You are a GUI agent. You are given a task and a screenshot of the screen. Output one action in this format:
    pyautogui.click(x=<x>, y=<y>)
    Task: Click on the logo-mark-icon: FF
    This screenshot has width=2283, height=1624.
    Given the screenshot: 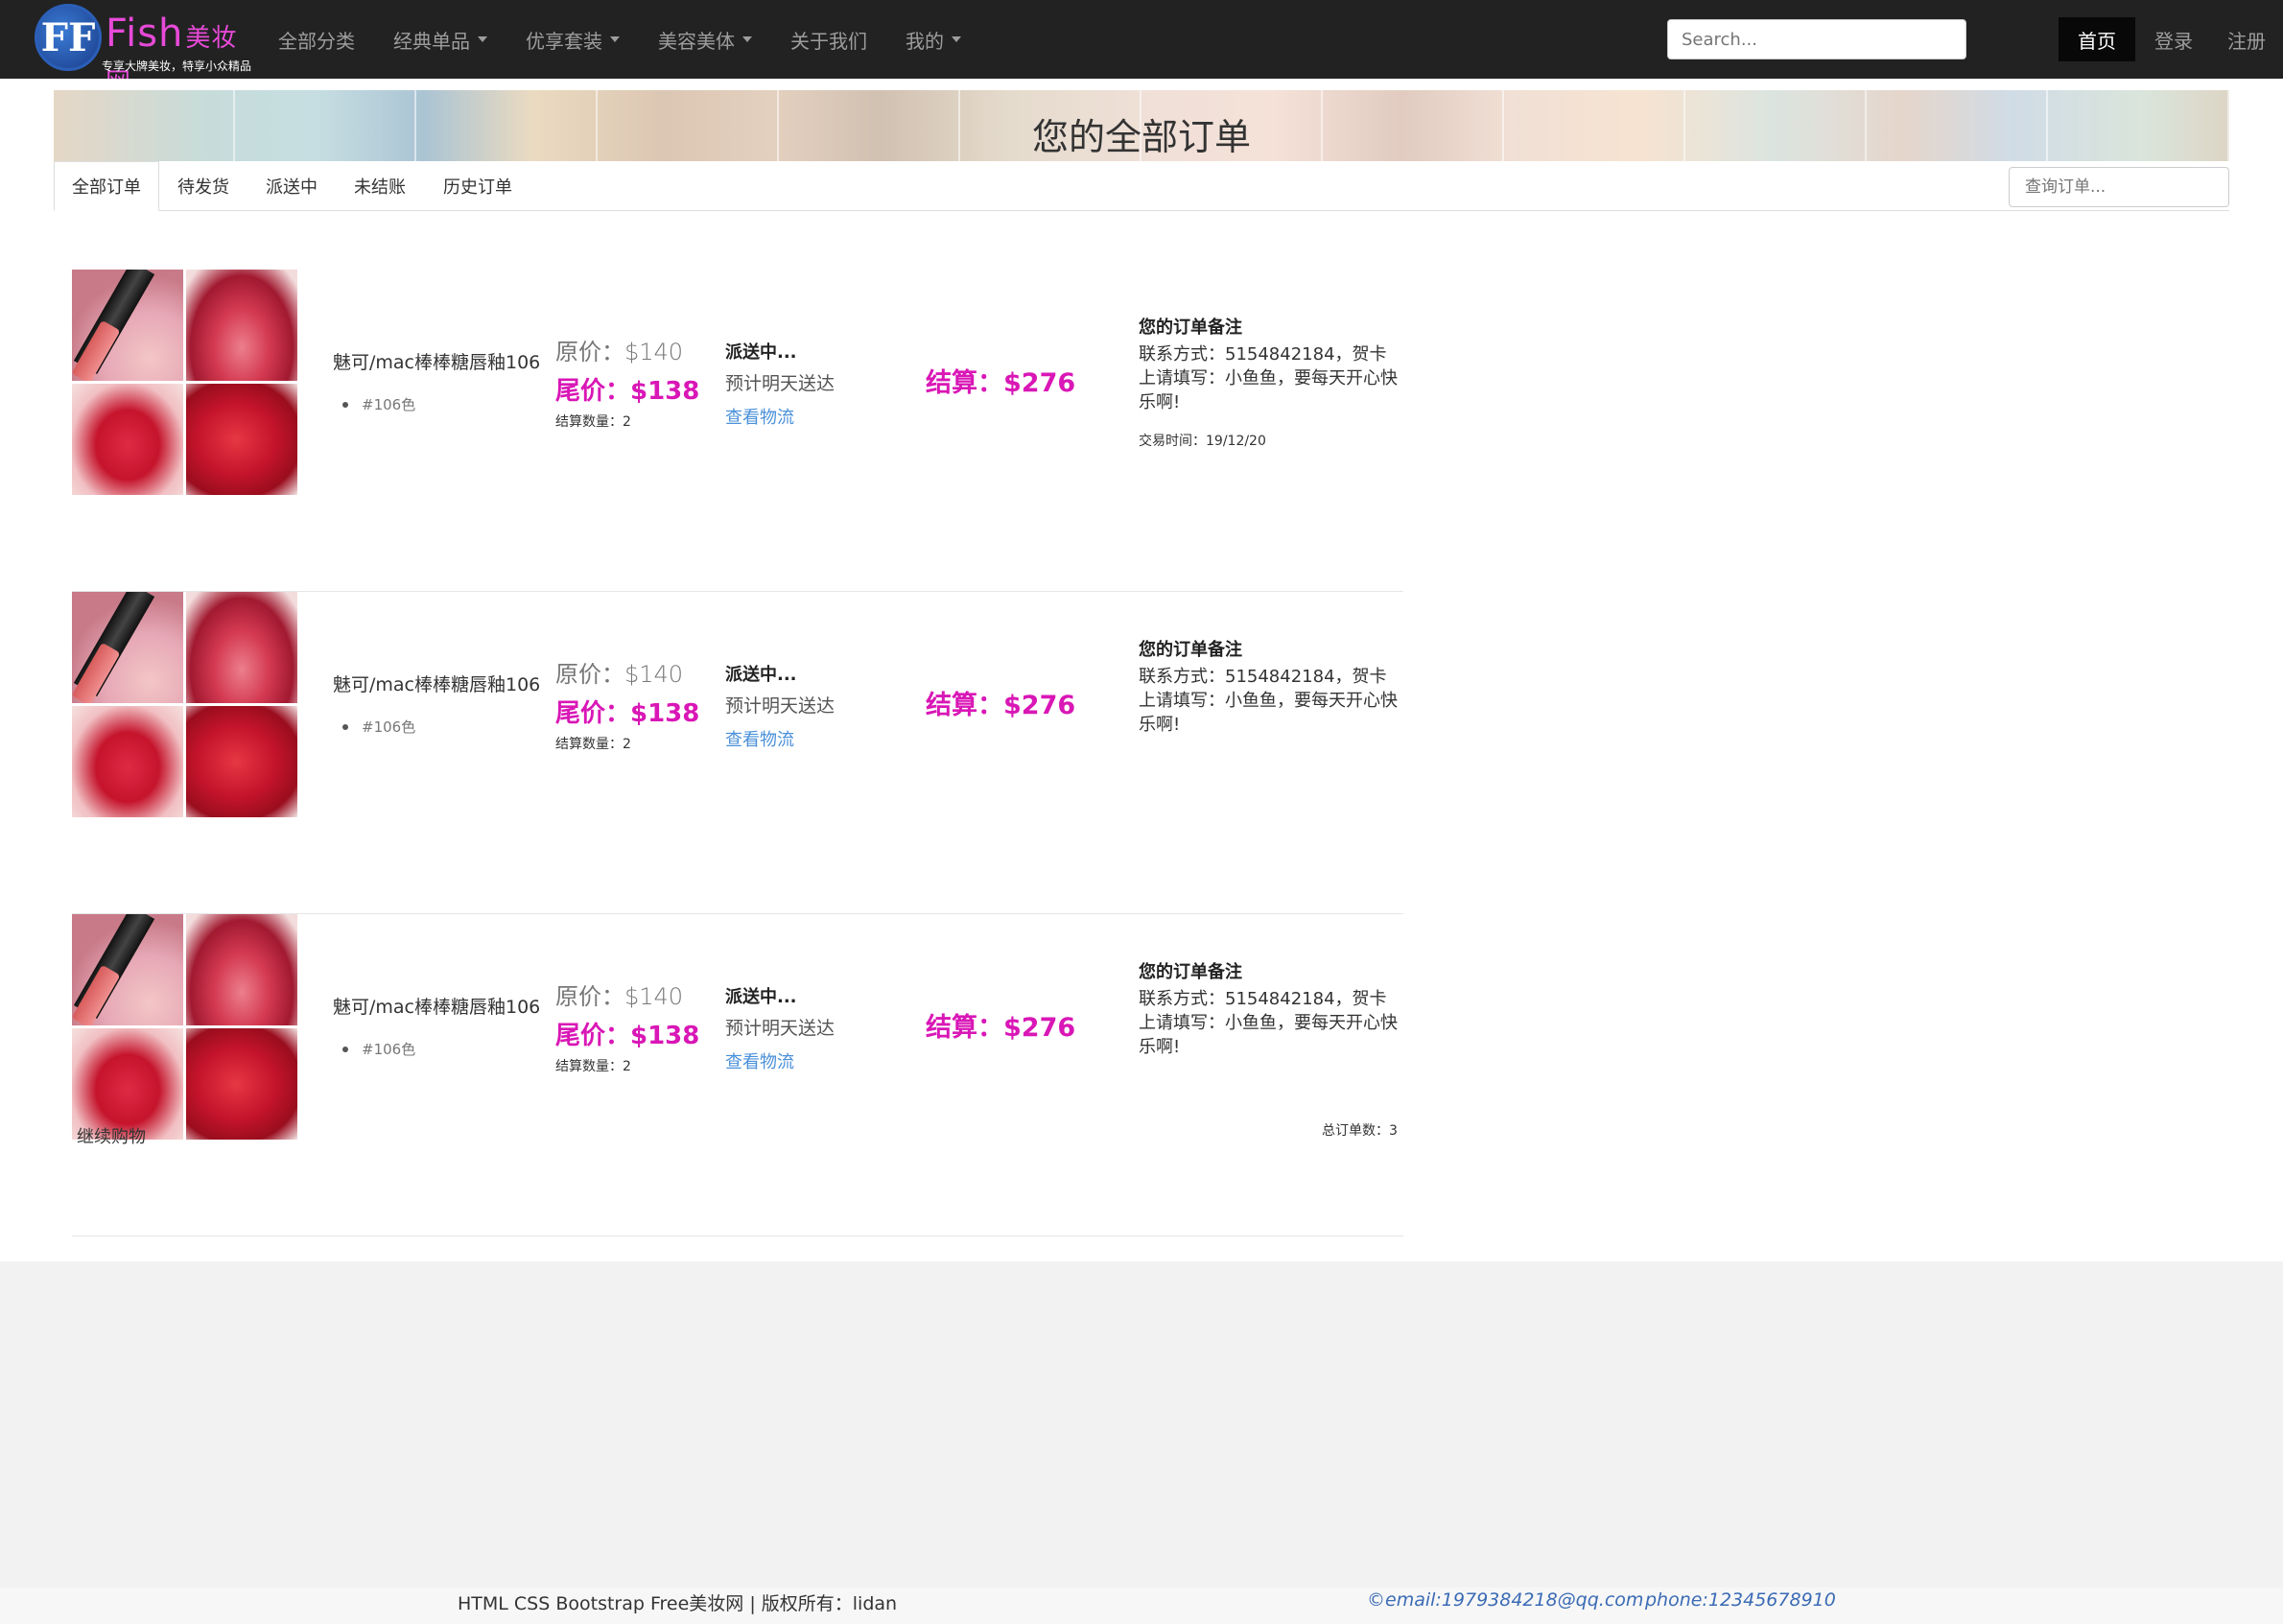 What is the action you would take?
    pyautogui.click(x=68, y=37)
    